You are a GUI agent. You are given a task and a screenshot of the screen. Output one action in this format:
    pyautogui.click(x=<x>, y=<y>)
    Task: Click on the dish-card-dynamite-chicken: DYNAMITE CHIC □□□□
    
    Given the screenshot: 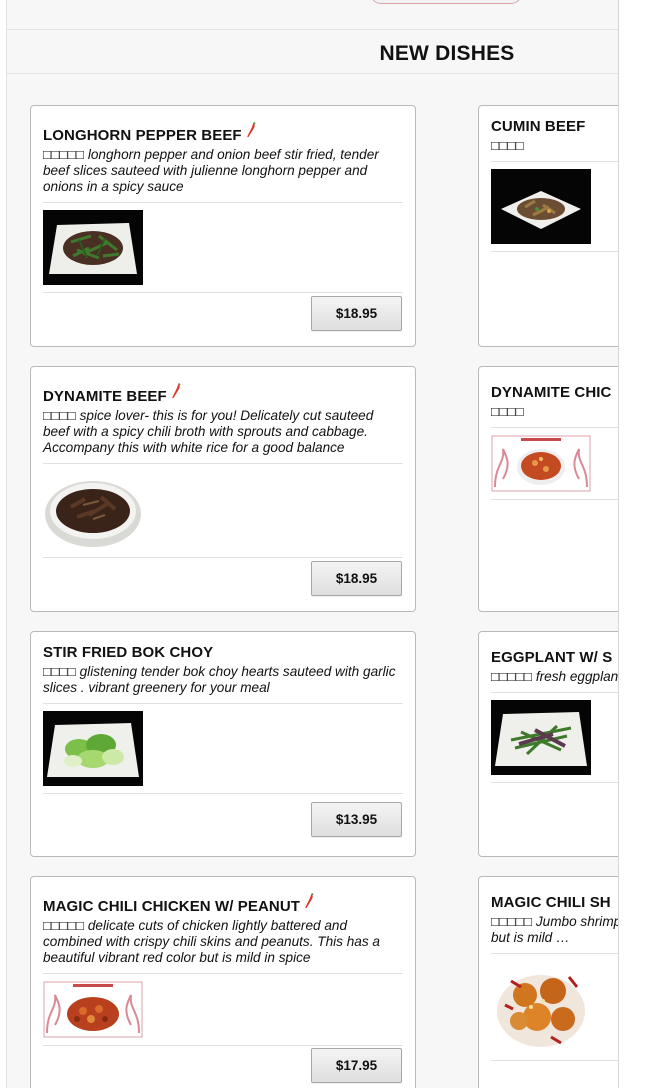 What is the action you would take?
    pyautogui.click(x=548, y=489)
    